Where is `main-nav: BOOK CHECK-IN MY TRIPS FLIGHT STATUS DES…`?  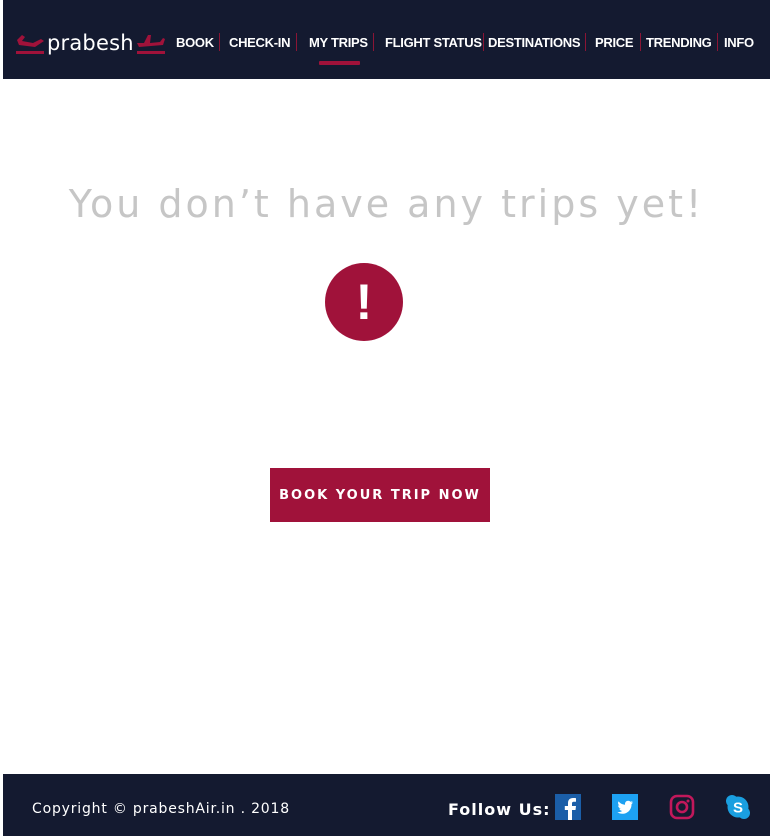 main-nav: BOOK CHECK-IN MY TRIPS FLIGHT STATUS DES… is located at coordinates (386, 39).